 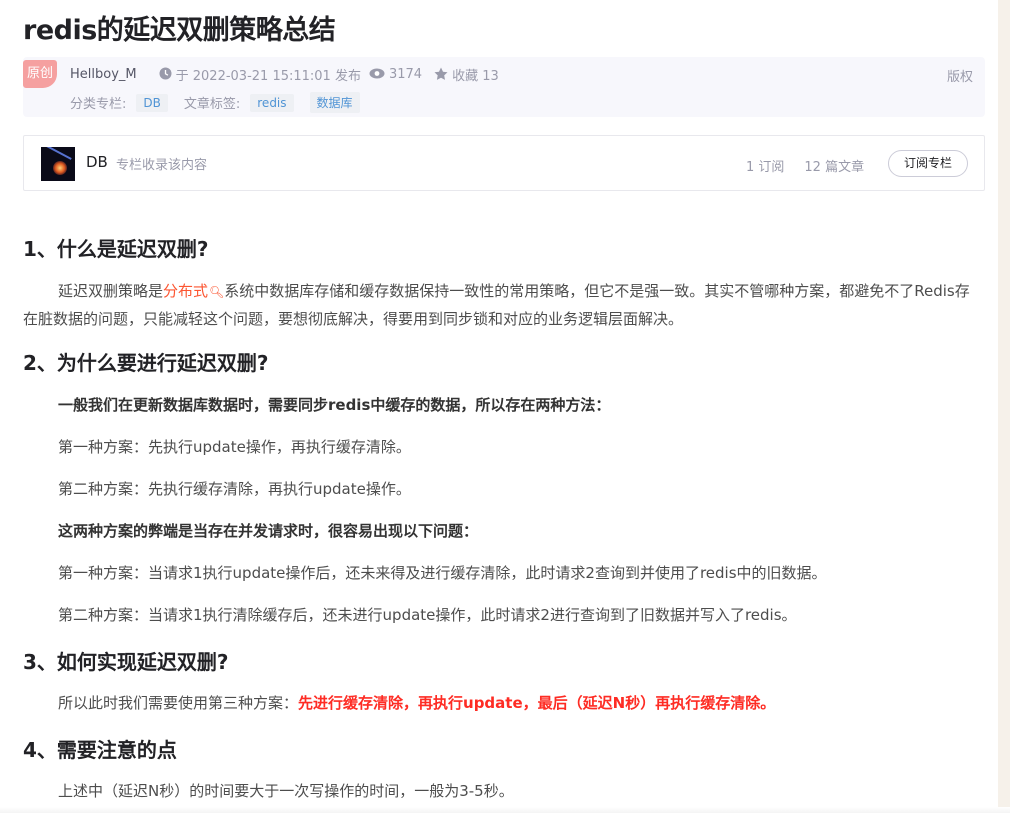 What do you see at coordinates (58, 164) in the screenshot?
I see `column-thumbnail` at bounding box center [58, 164].